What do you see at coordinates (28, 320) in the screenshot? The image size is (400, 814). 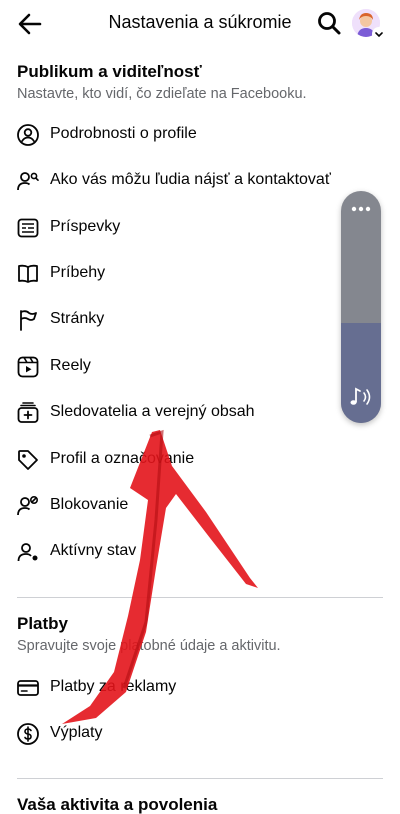 I see `flag-icon` at bounding box center [28, 320].